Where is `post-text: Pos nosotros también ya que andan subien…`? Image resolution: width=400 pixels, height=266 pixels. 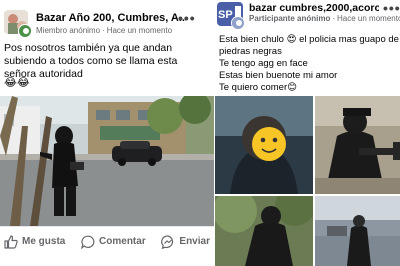 post-text: Pos nosotros también ya que andan subien… is located at coordinates (108, 61).